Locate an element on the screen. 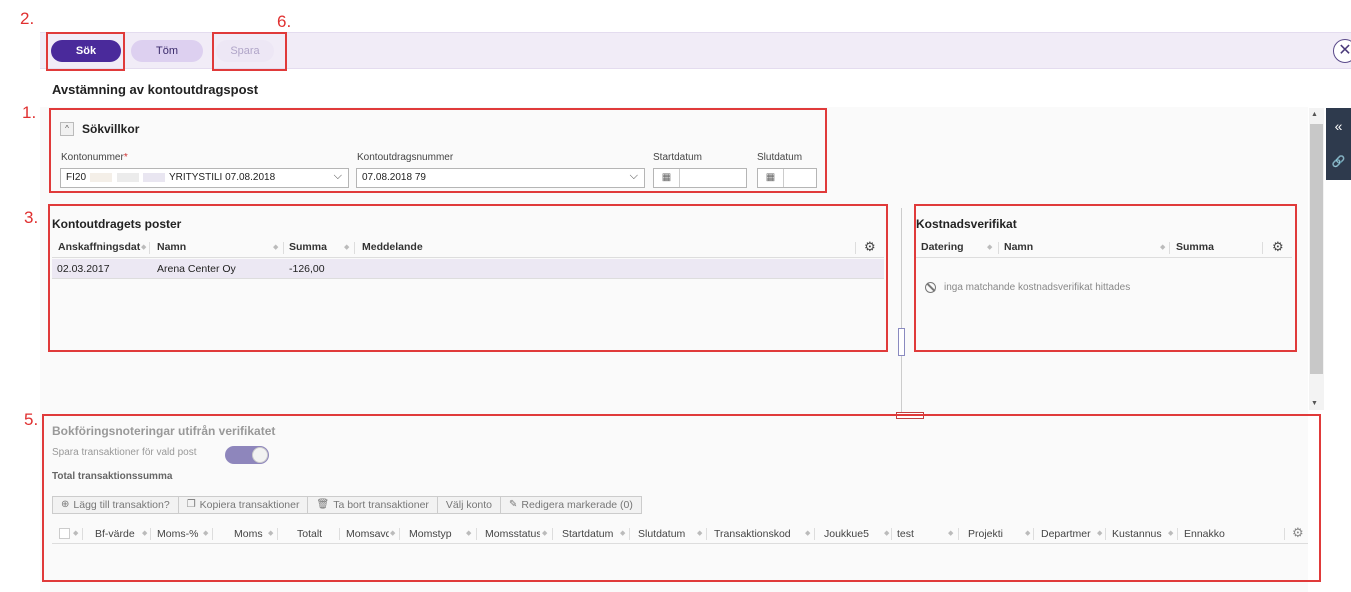  annotation-number-3: 3. is located at coordinates (31, 217).